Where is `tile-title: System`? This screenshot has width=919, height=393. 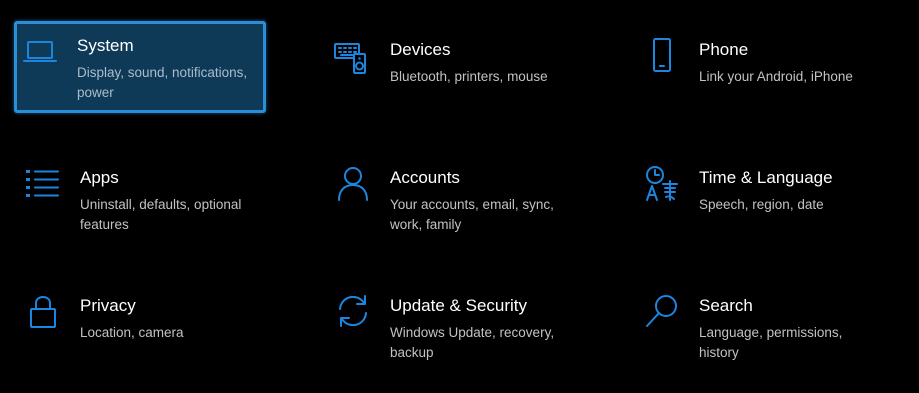
tile-title: System is located at coordinates (105, 45).